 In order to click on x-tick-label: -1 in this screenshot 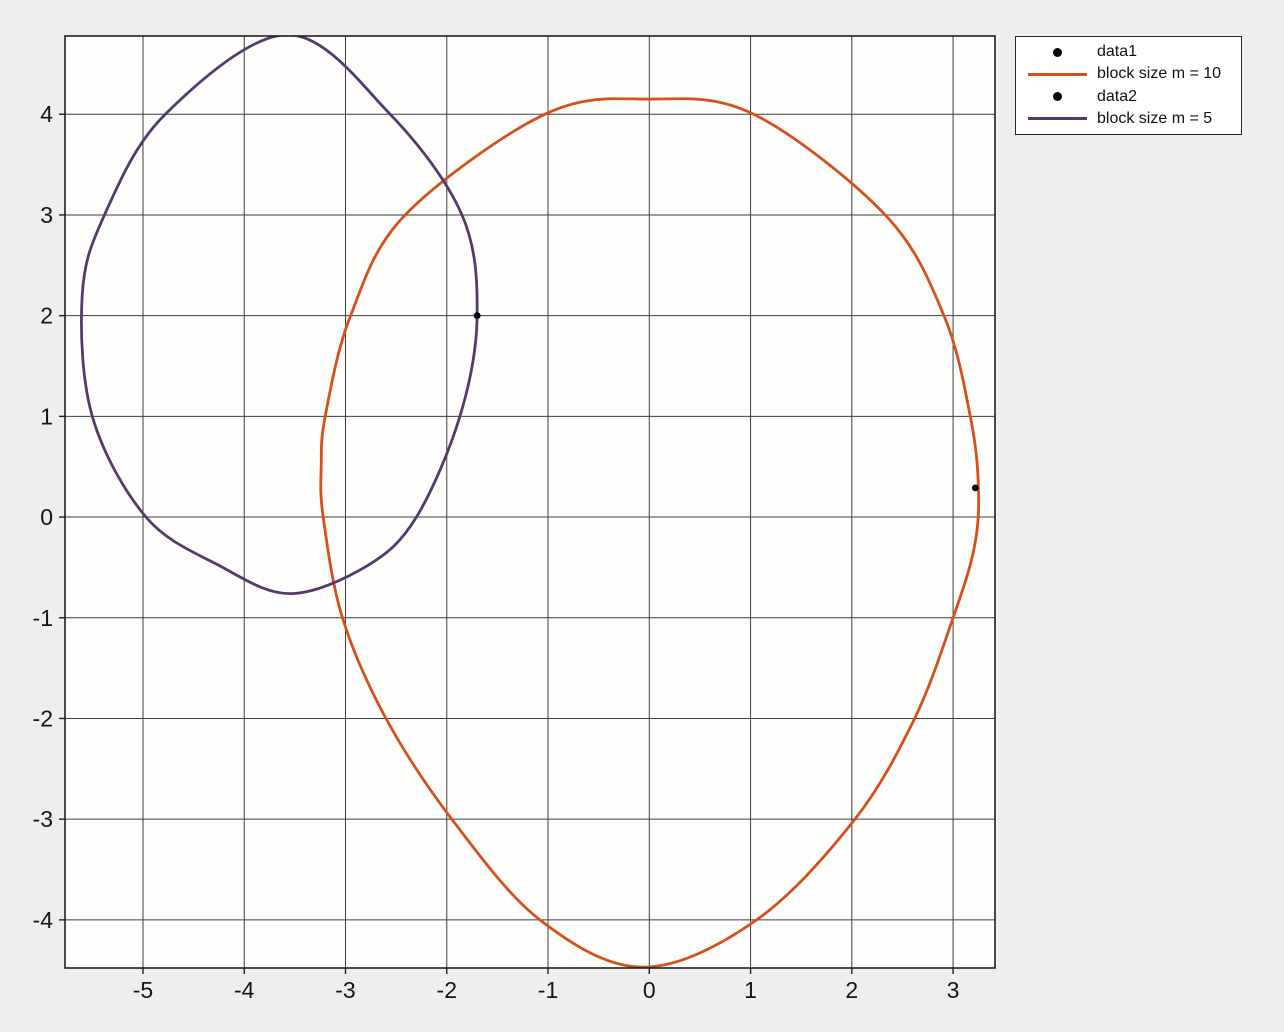, I will do `click(548, 990)`.